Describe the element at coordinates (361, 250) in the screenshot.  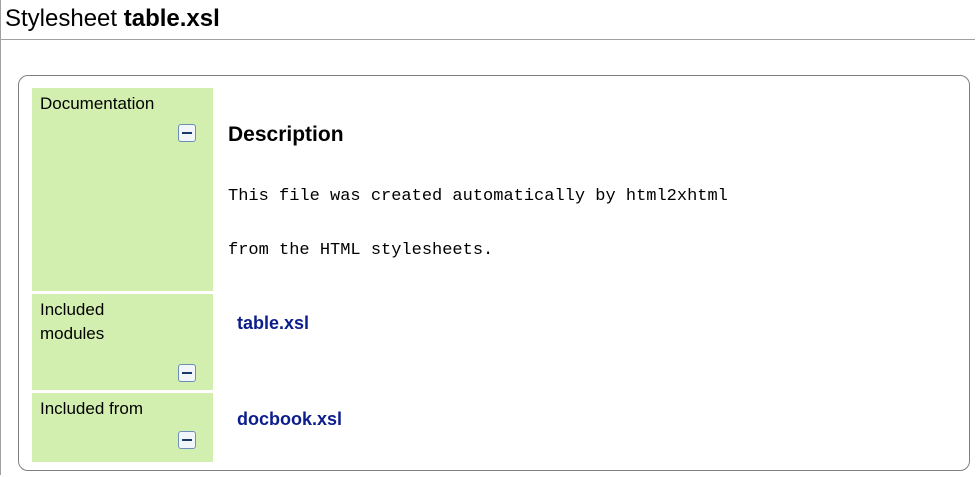
I see `description-line: from the HTML stylesheets.` at that location.